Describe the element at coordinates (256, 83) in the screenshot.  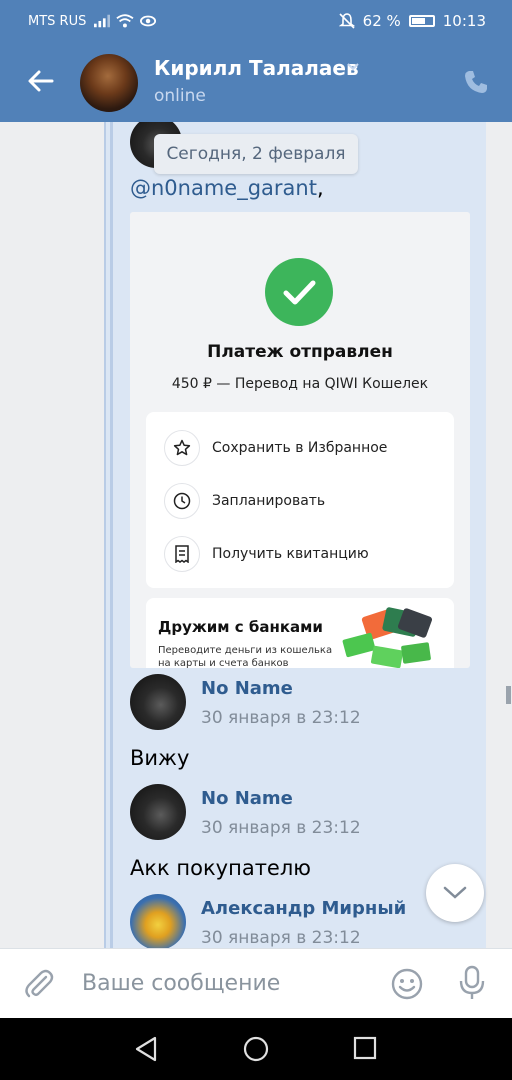
I see `chat-header: Кирилл Талалаев online` at that location.